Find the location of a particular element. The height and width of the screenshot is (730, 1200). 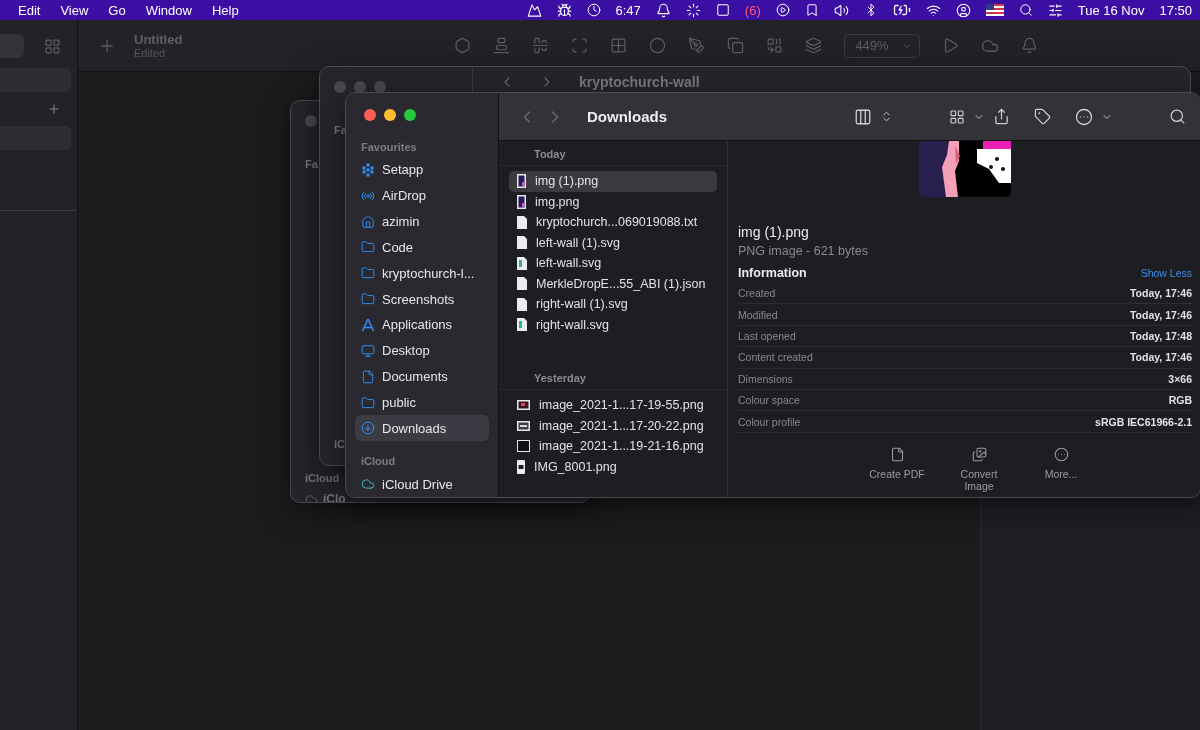

shape-icon is located at coordinates (463, 45).